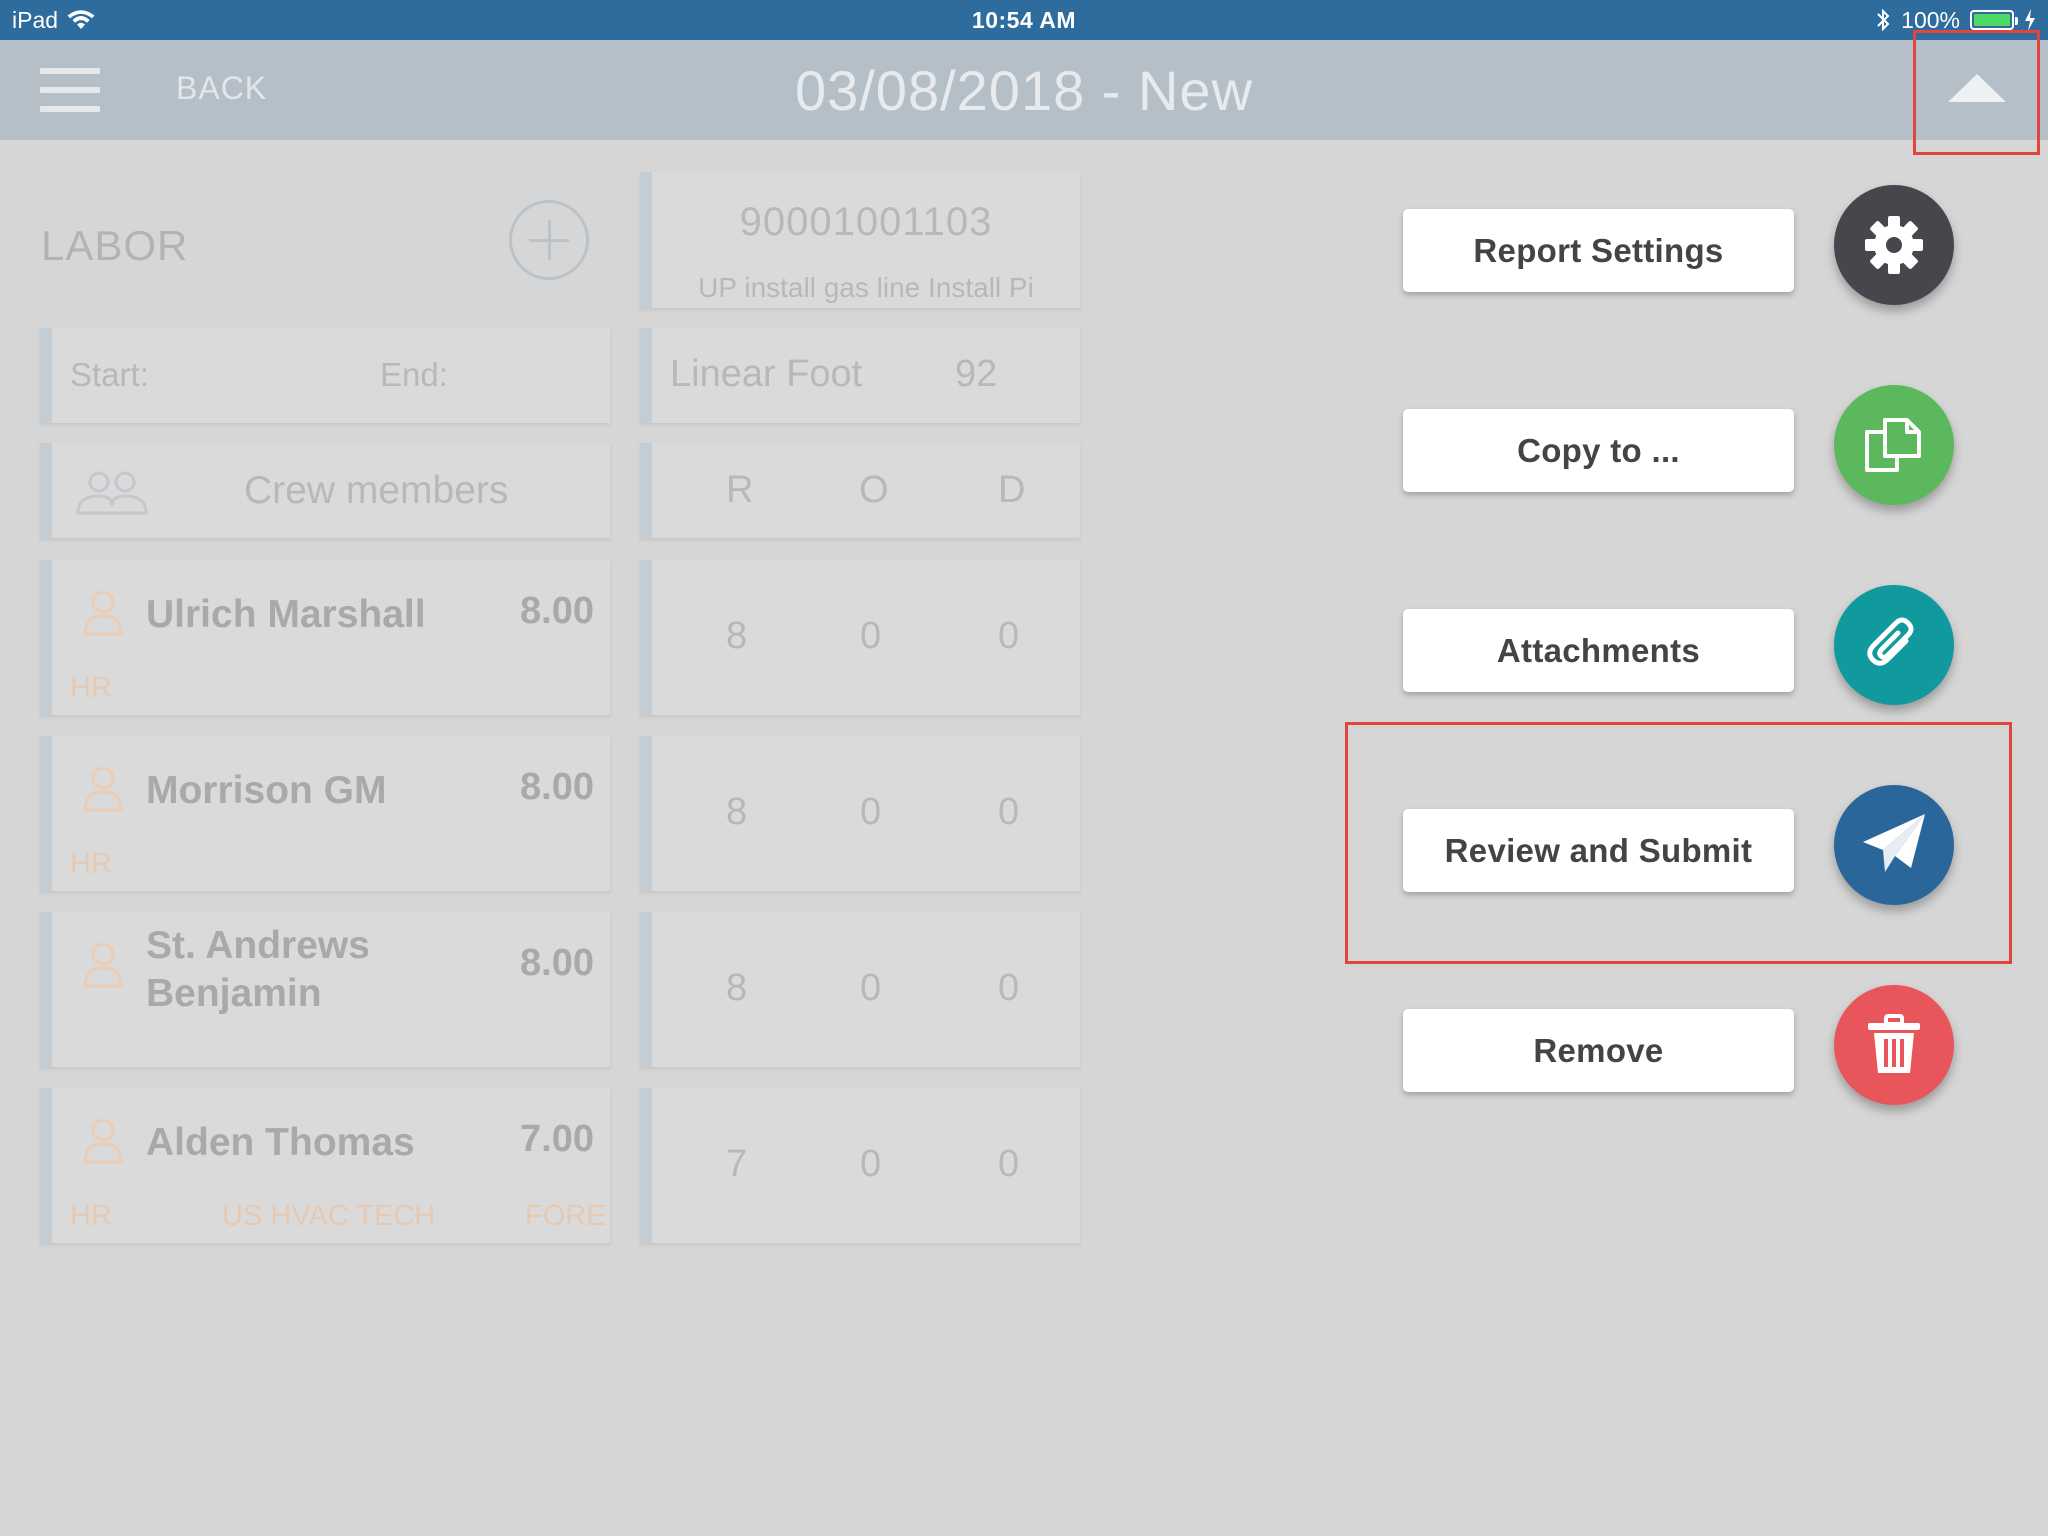 The width and height of the screenshot is (2048, 1536). I want to click on copy-to-fab, so click(1894, 445).